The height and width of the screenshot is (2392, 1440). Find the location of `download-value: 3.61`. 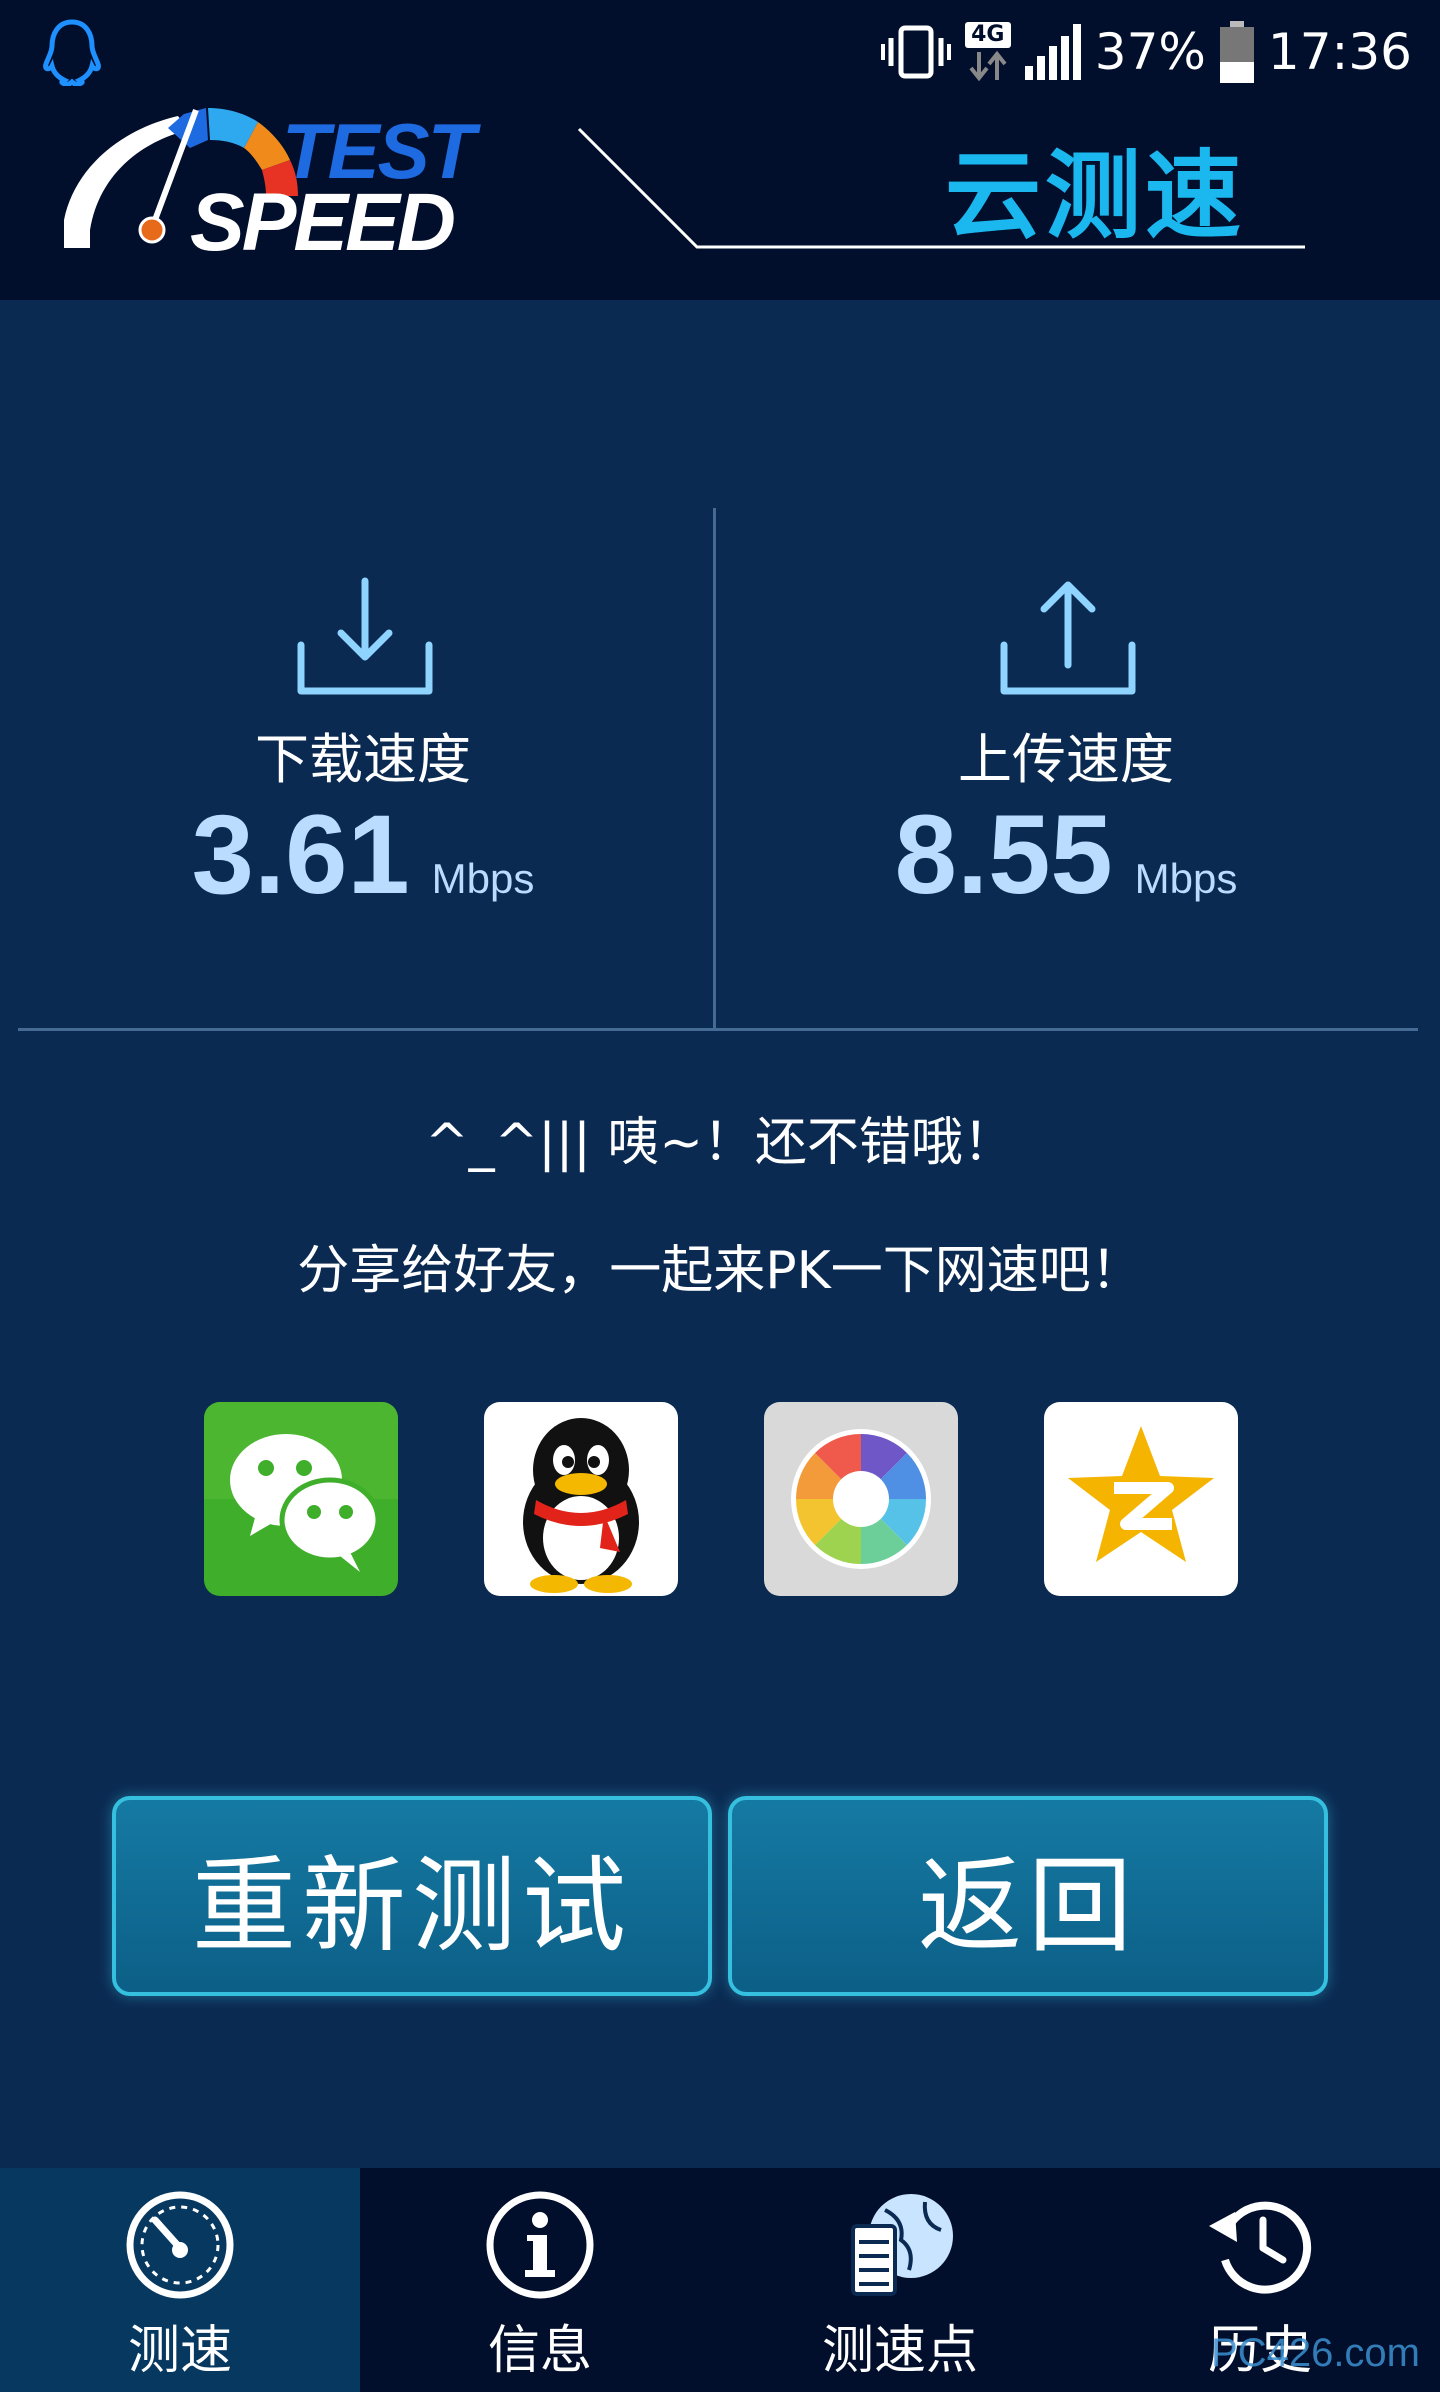

download-value: 3.61 is located at coordinates (300, 854).